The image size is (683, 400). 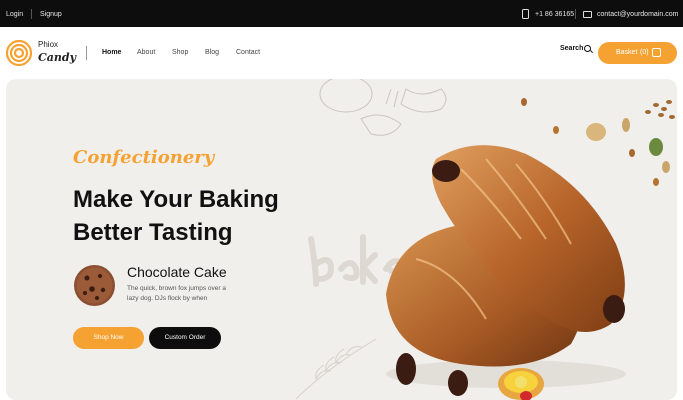 What do you see at coordinates (525, 14) in the screenshot?
I see `phone-icon` at bounding box center [525, 14].